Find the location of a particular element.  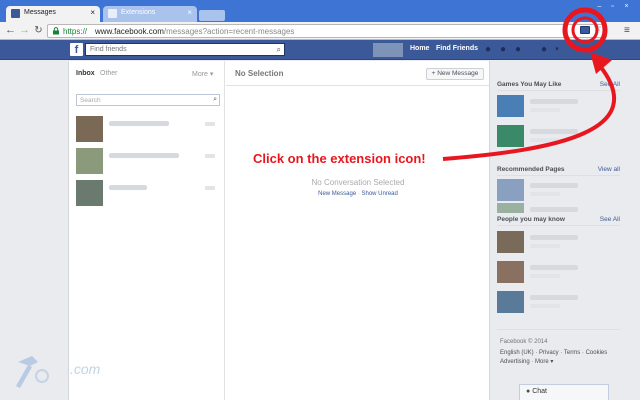

games-heading: Games You May Like is located at coordinates (529, 84).